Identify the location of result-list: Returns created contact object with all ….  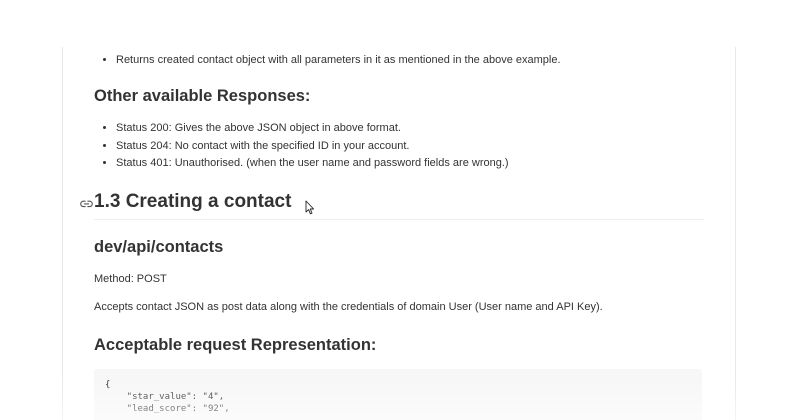
(327, 61).